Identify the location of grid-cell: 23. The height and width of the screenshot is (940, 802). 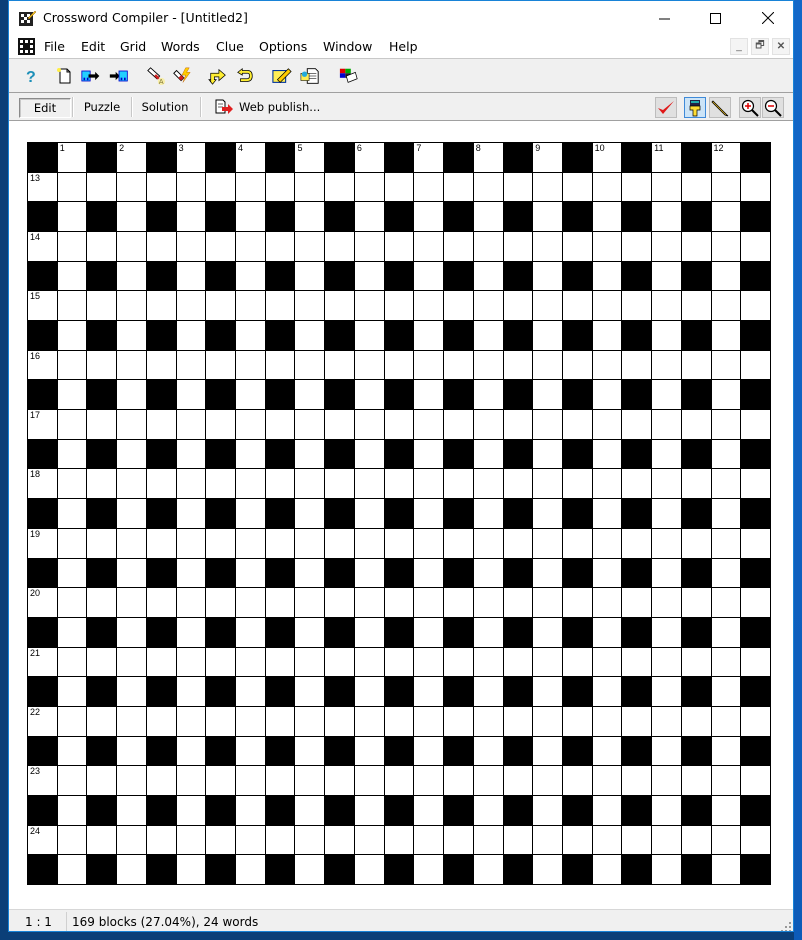
(42, 780).